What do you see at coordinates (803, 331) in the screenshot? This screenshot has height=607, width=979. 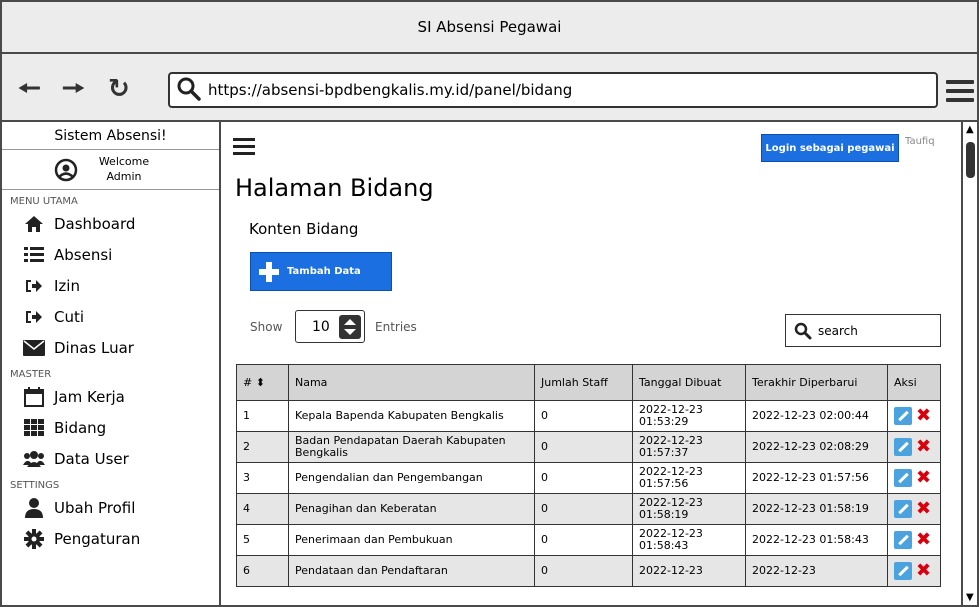 I see `search-icon` at bounding box center [803, 331].